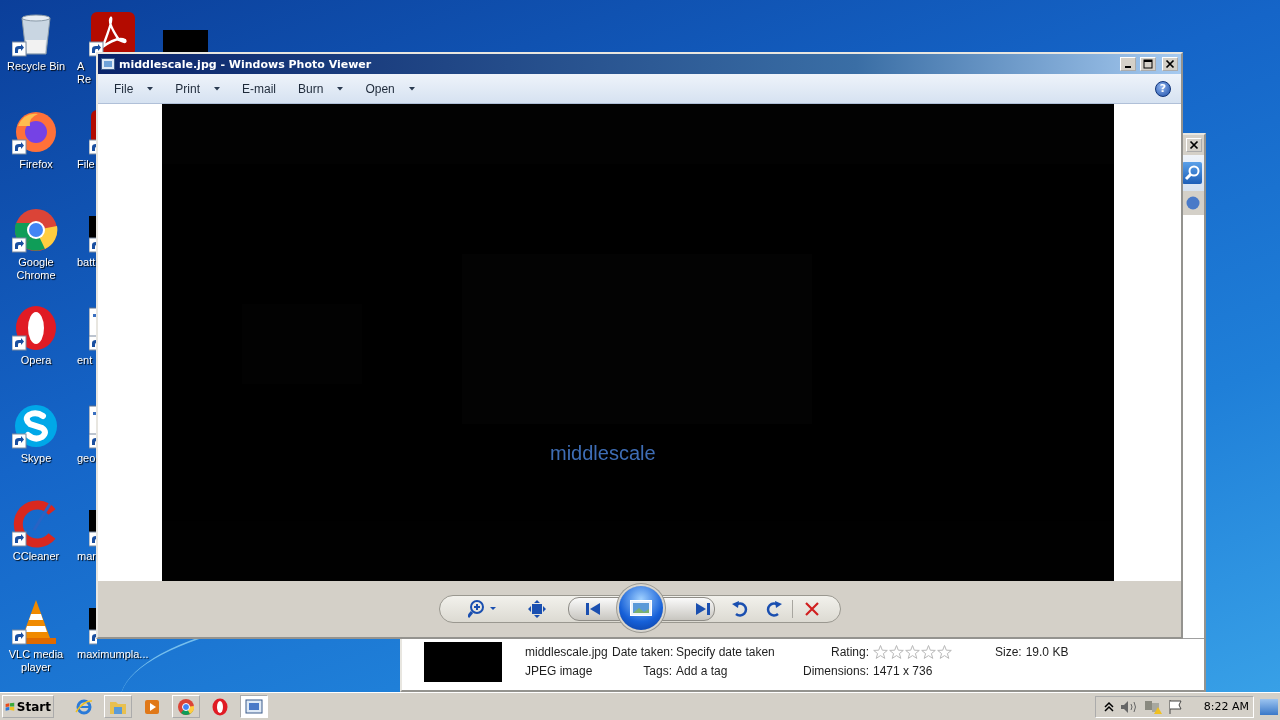 The image size is (1280, 720). I want to click on field-label: Size:, so click(1008, 652).